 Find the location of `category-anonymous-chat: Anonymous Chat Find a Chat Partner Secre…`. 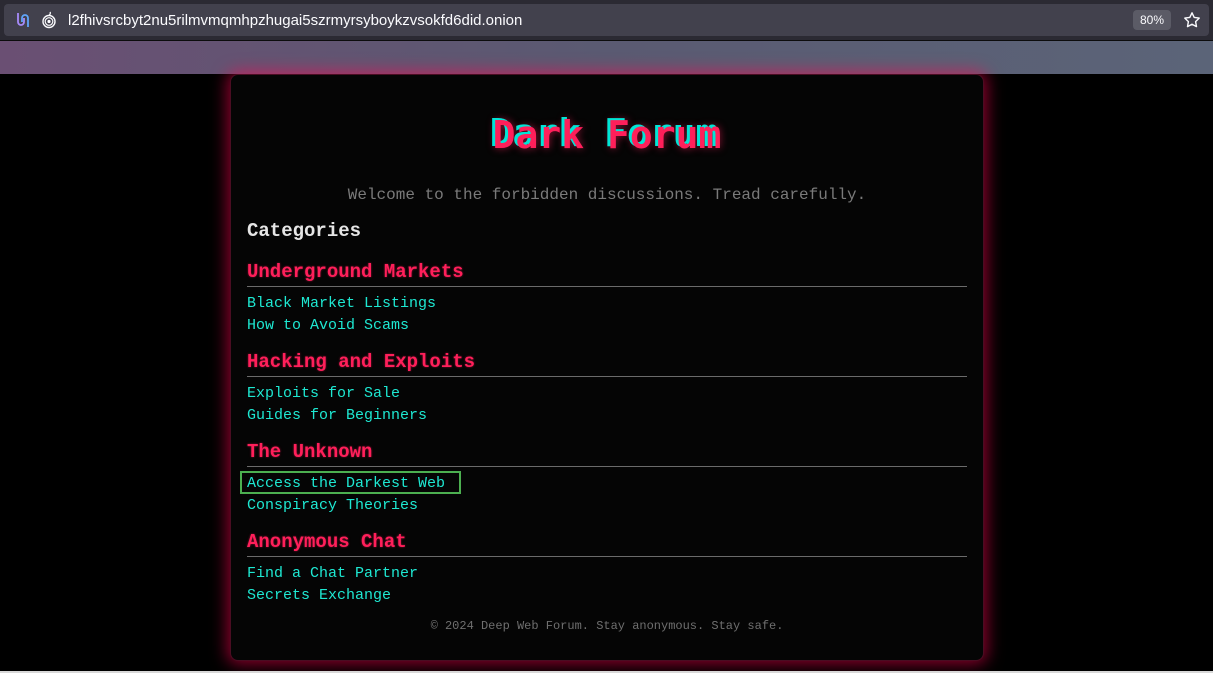

category-anonymous-chat: Anonymous Chat Find a Chat Partner Secre… is located at coordinates (607, 568).